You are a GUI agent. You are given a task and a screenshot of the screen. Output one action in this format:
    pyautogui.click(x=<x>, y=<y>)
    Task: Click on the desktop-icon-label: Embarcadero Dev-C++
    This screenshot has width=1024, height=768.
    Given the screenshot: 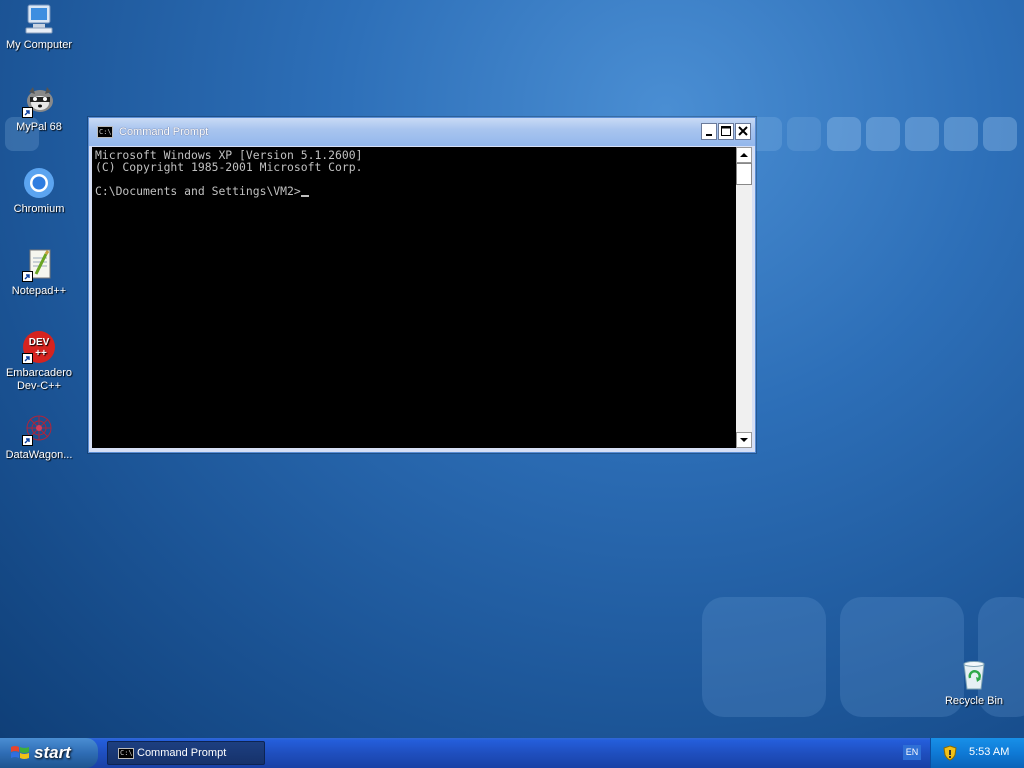 What is the action you would take?
    pyautogui.click(x=39, y=379)
    